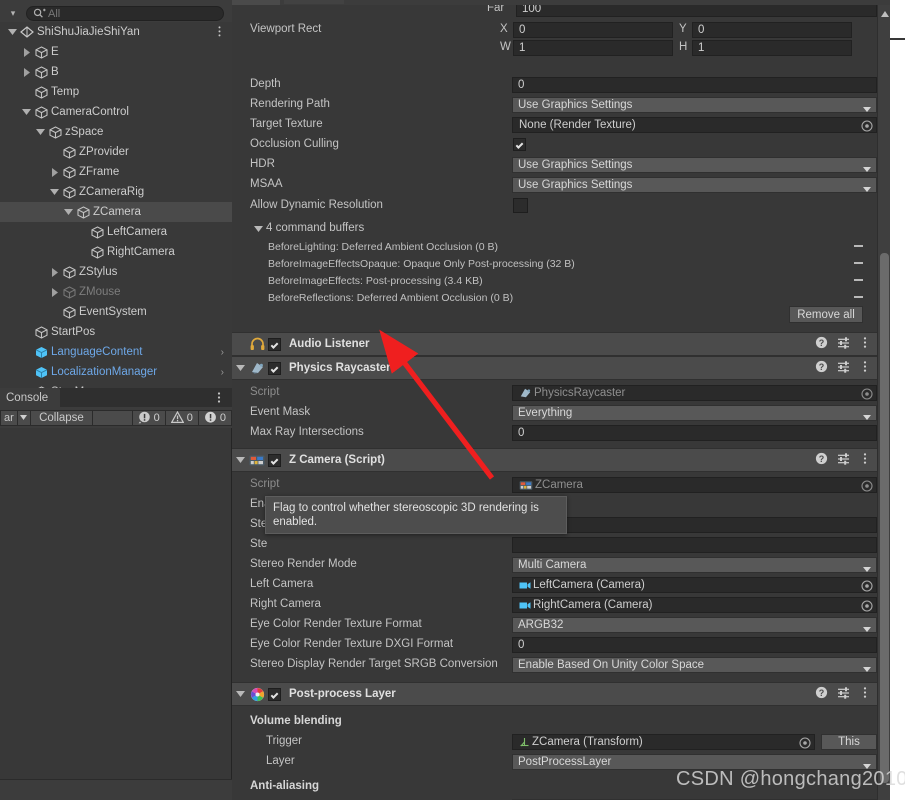  What do you see at coordinates (116, 172) in the screenshot?
I see `hierarchy-item-zframe: ZFrame` at bounding box center [116, 172].